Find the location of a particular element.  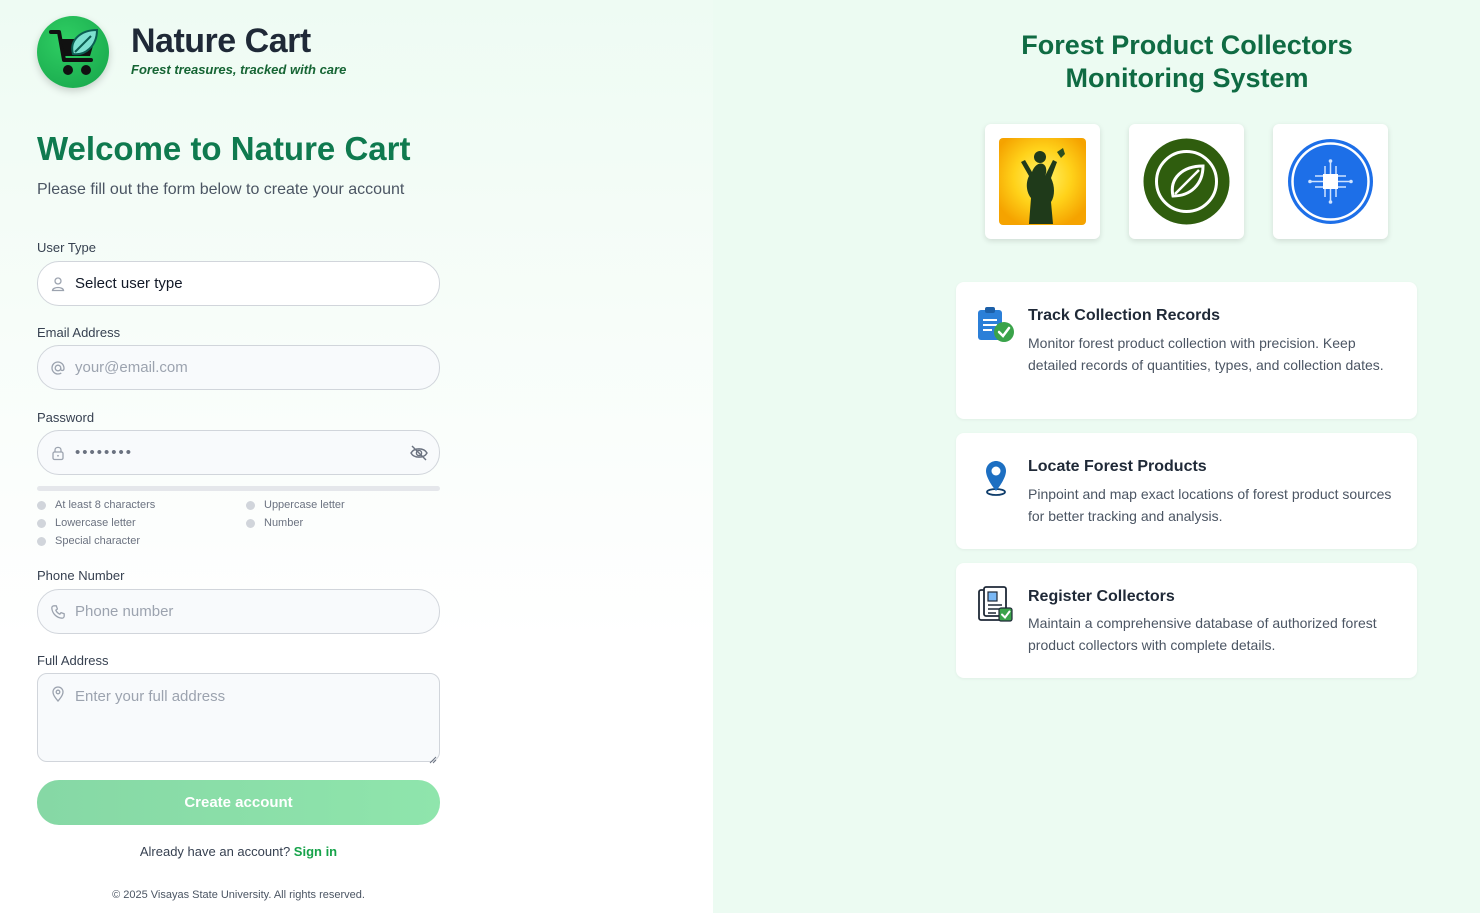

phone-placeholder: Phone number is located at coordinates (124, 611).